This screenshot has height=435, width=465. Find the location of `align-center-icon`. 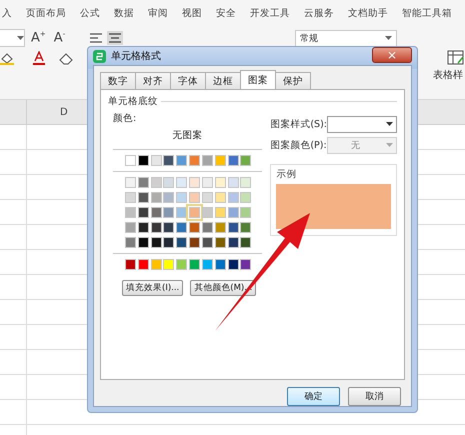

align-center-icon is located at coordinates (115, 38).